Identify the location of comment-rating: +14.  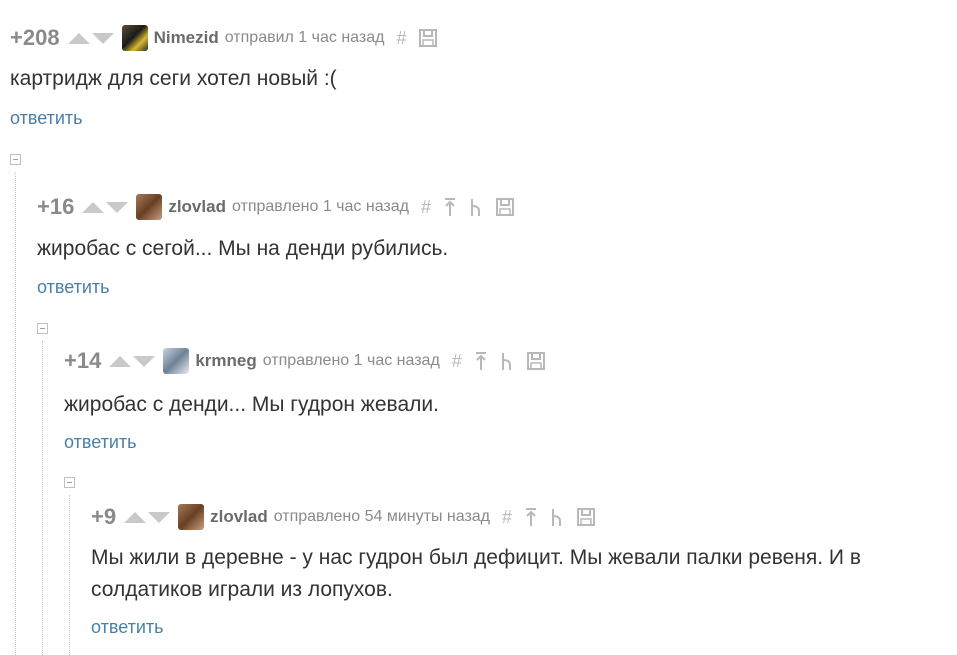
(83, 360).